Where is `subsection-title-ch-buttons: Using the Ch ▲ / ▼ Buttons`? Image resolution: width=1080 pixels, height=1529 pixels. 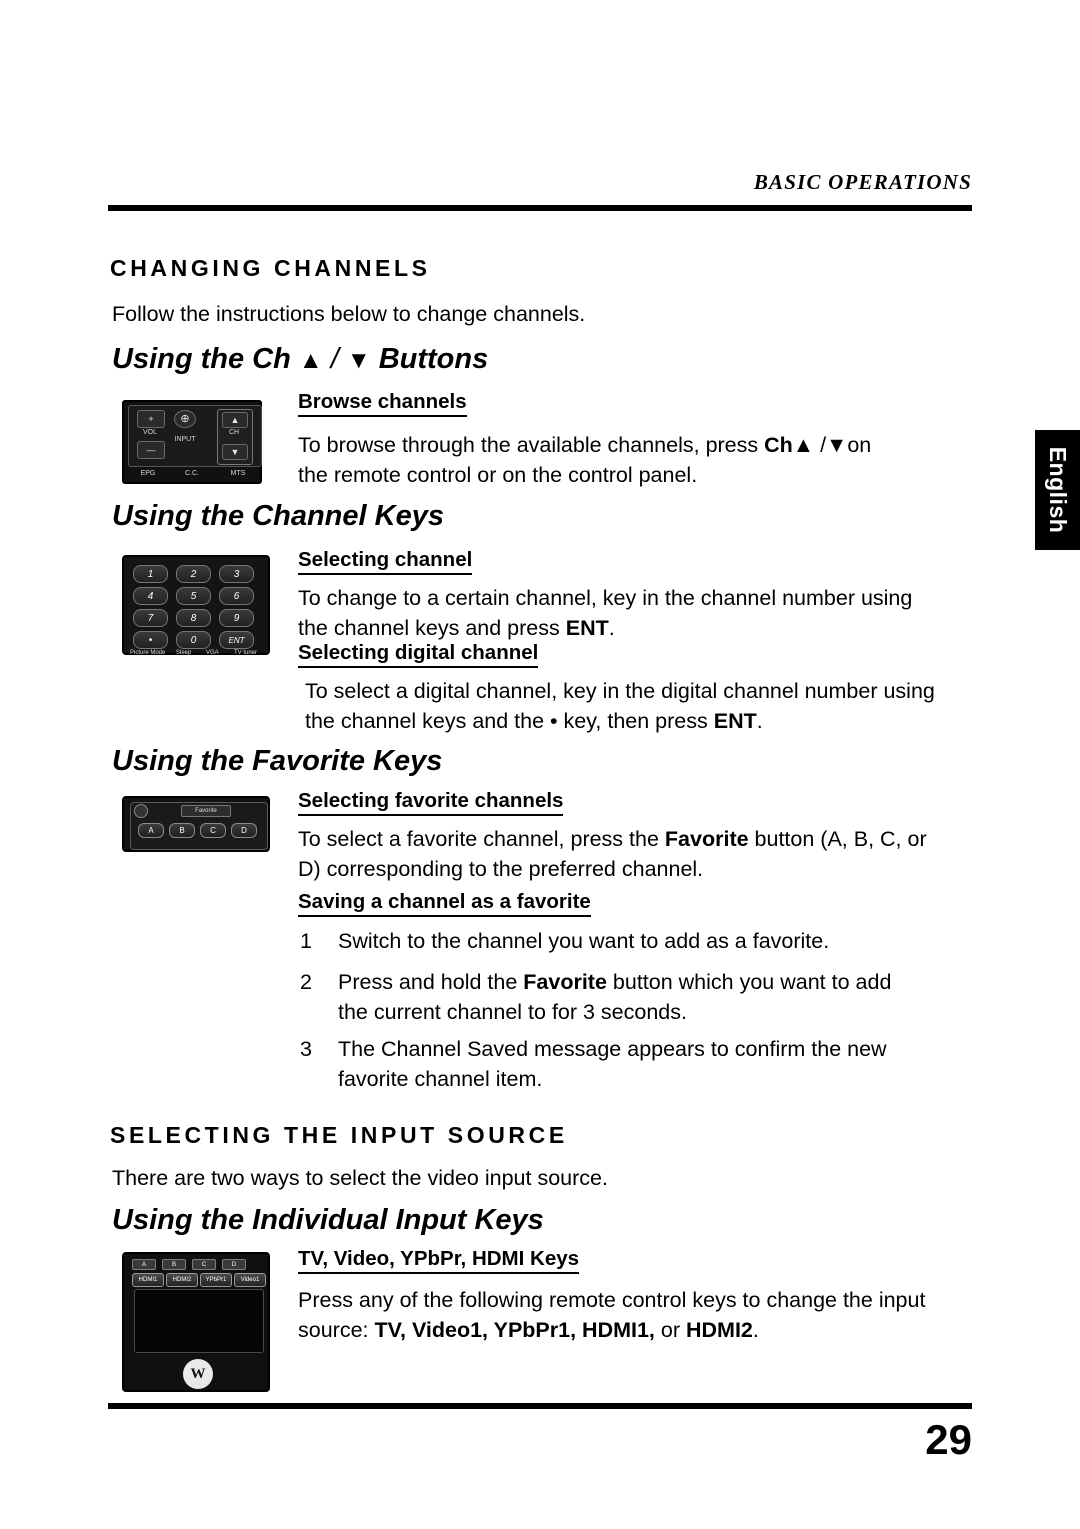
subsection-title-ch-buttons: Using the Ch ▲ / ▼ Buttons is located at coordinates (300, 359).